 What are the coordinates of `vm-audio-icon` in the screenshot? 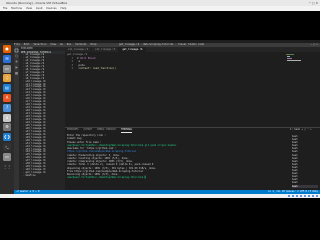 It's located at (296, 195).